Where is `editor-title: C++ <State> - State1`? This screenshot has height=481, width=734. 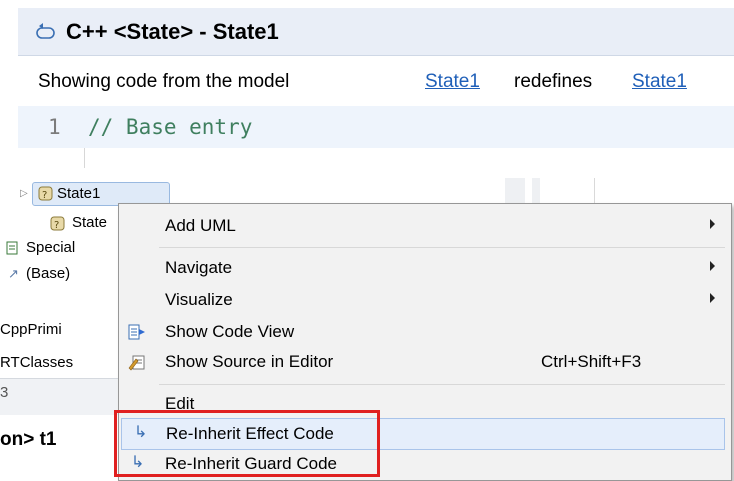
editor-title: C++ <State> - State1 is located at coordinates (172, 31).